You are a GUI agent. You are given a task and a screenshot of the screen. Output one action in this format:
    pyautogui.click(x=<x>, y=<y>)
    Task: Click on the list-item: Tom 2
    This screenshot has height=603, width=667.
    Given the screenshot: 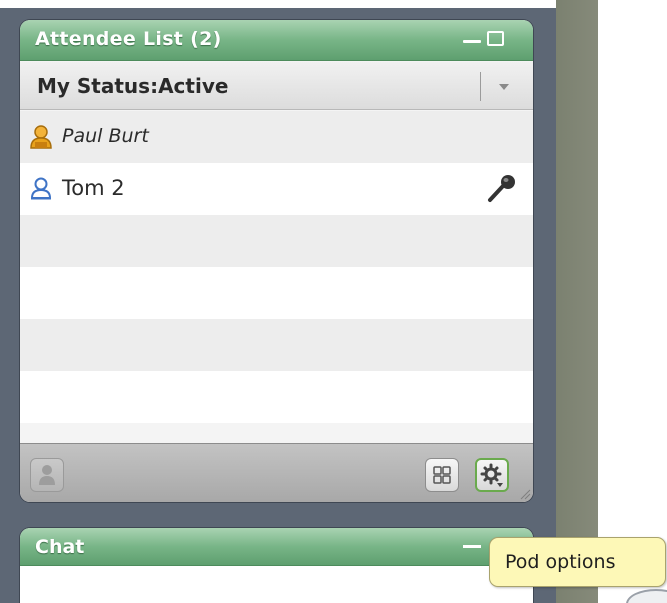 What is the action you would take?
    pyautogui.click(x=276, y=189)
    